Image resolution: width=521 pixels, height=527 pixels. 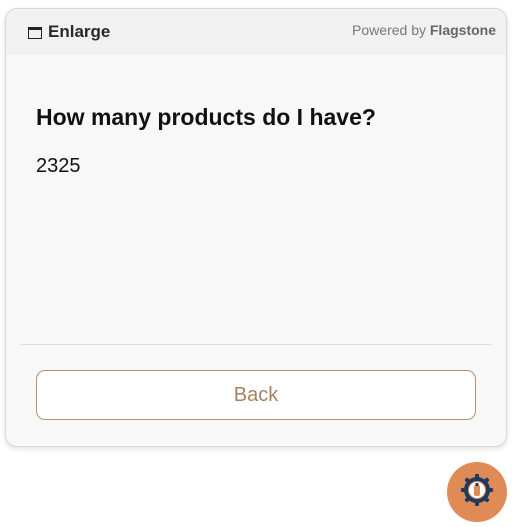 What do you see at coordinates (58, 166) in the screenshot?
I see `answer-text: 2325` at bounding box center [58, 166].